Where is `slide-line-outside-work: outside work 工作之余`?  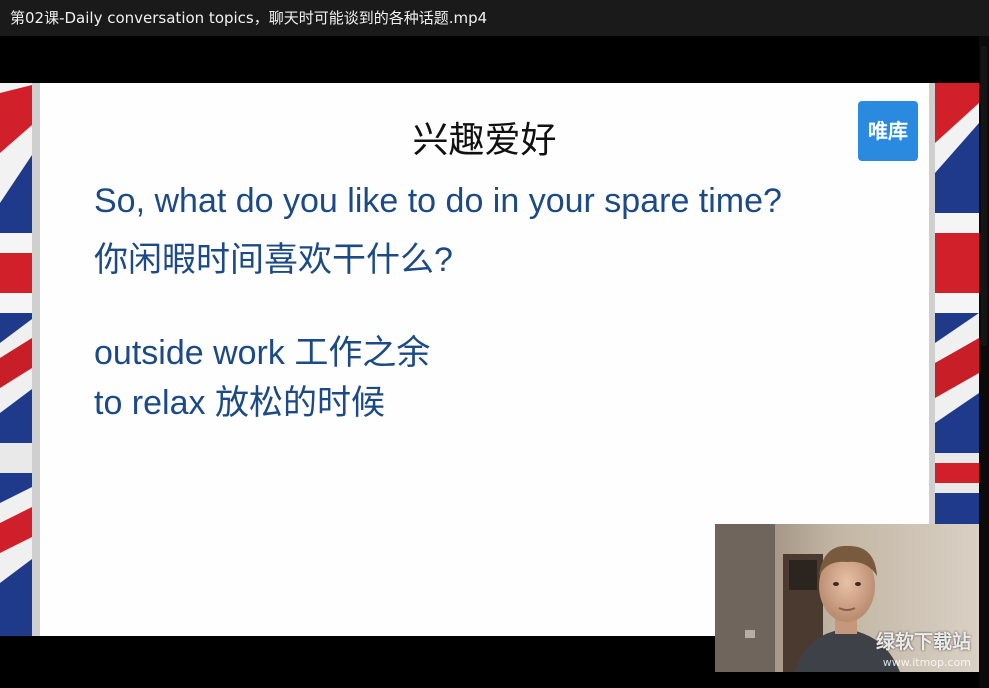
slide-line-outside-work: outside work 工作之余 is located at coordinates (262, 353).